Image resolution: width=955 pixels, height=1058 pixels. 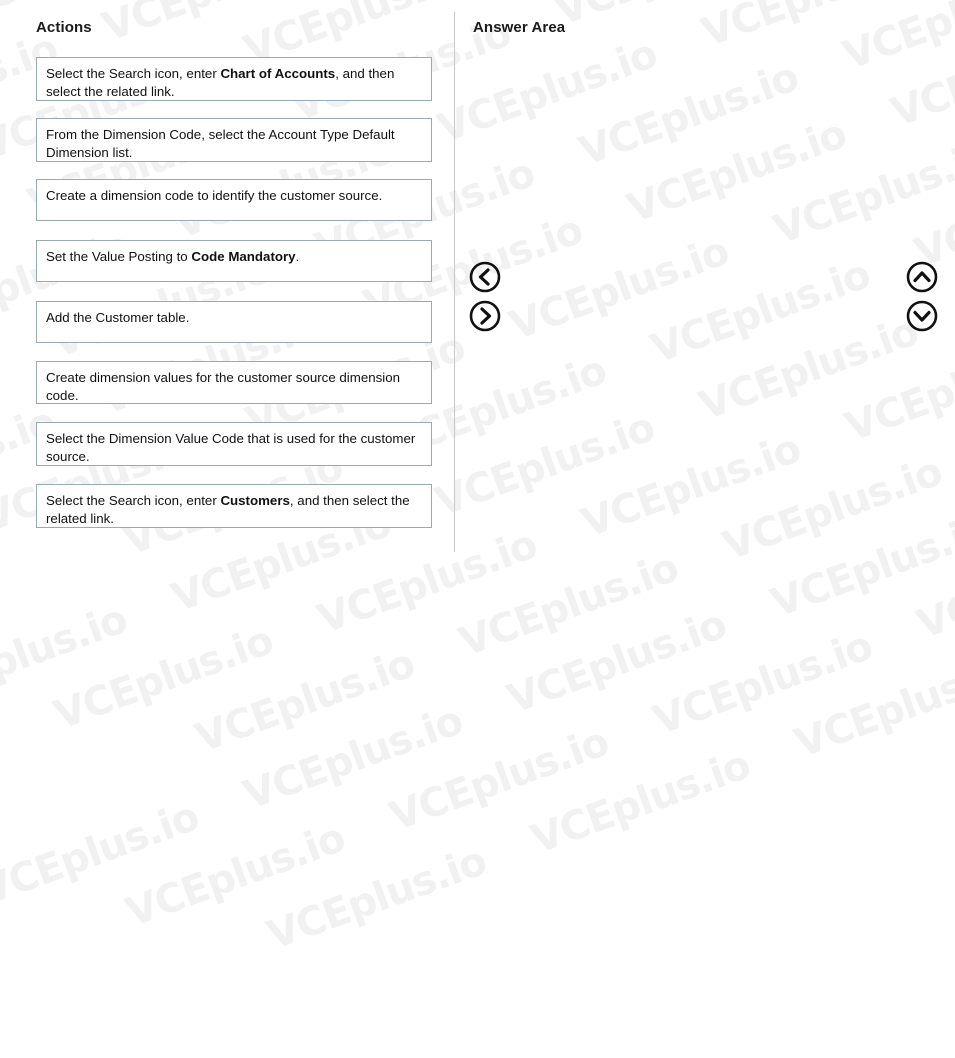 I want to click on column-divider, so click(x=454, y=282).